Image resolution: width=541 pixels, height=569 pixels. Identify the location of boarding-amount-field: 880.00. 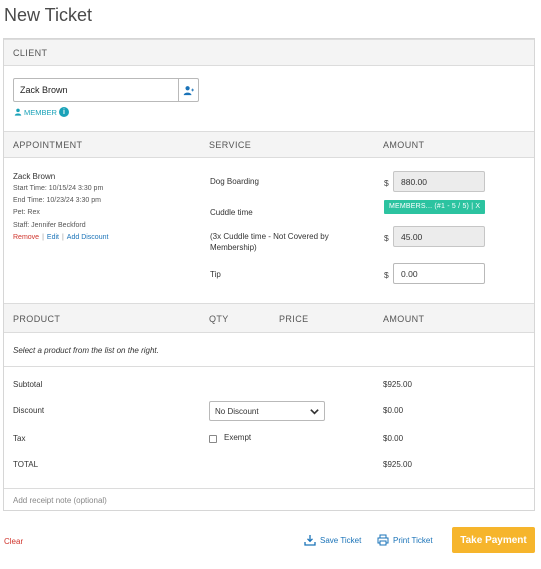
(439, 181).